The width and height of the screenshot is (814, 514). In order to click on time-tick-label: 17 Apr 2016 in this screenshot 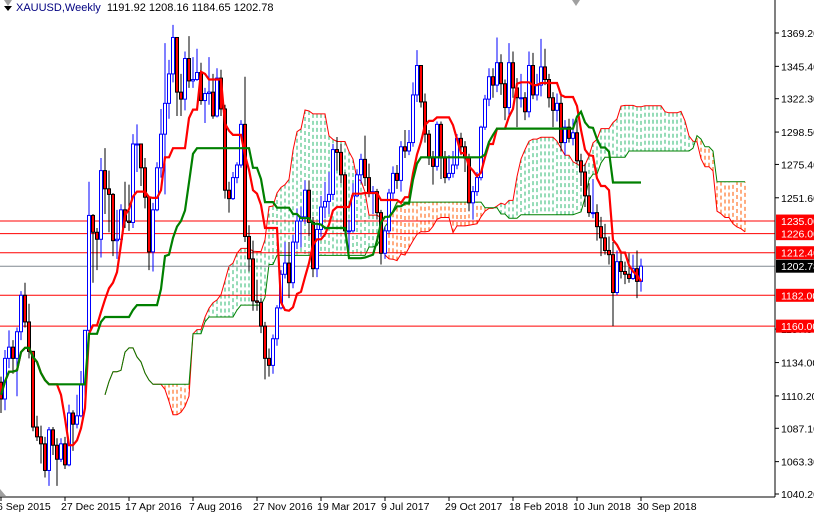, I will do `click(153, 507)`.